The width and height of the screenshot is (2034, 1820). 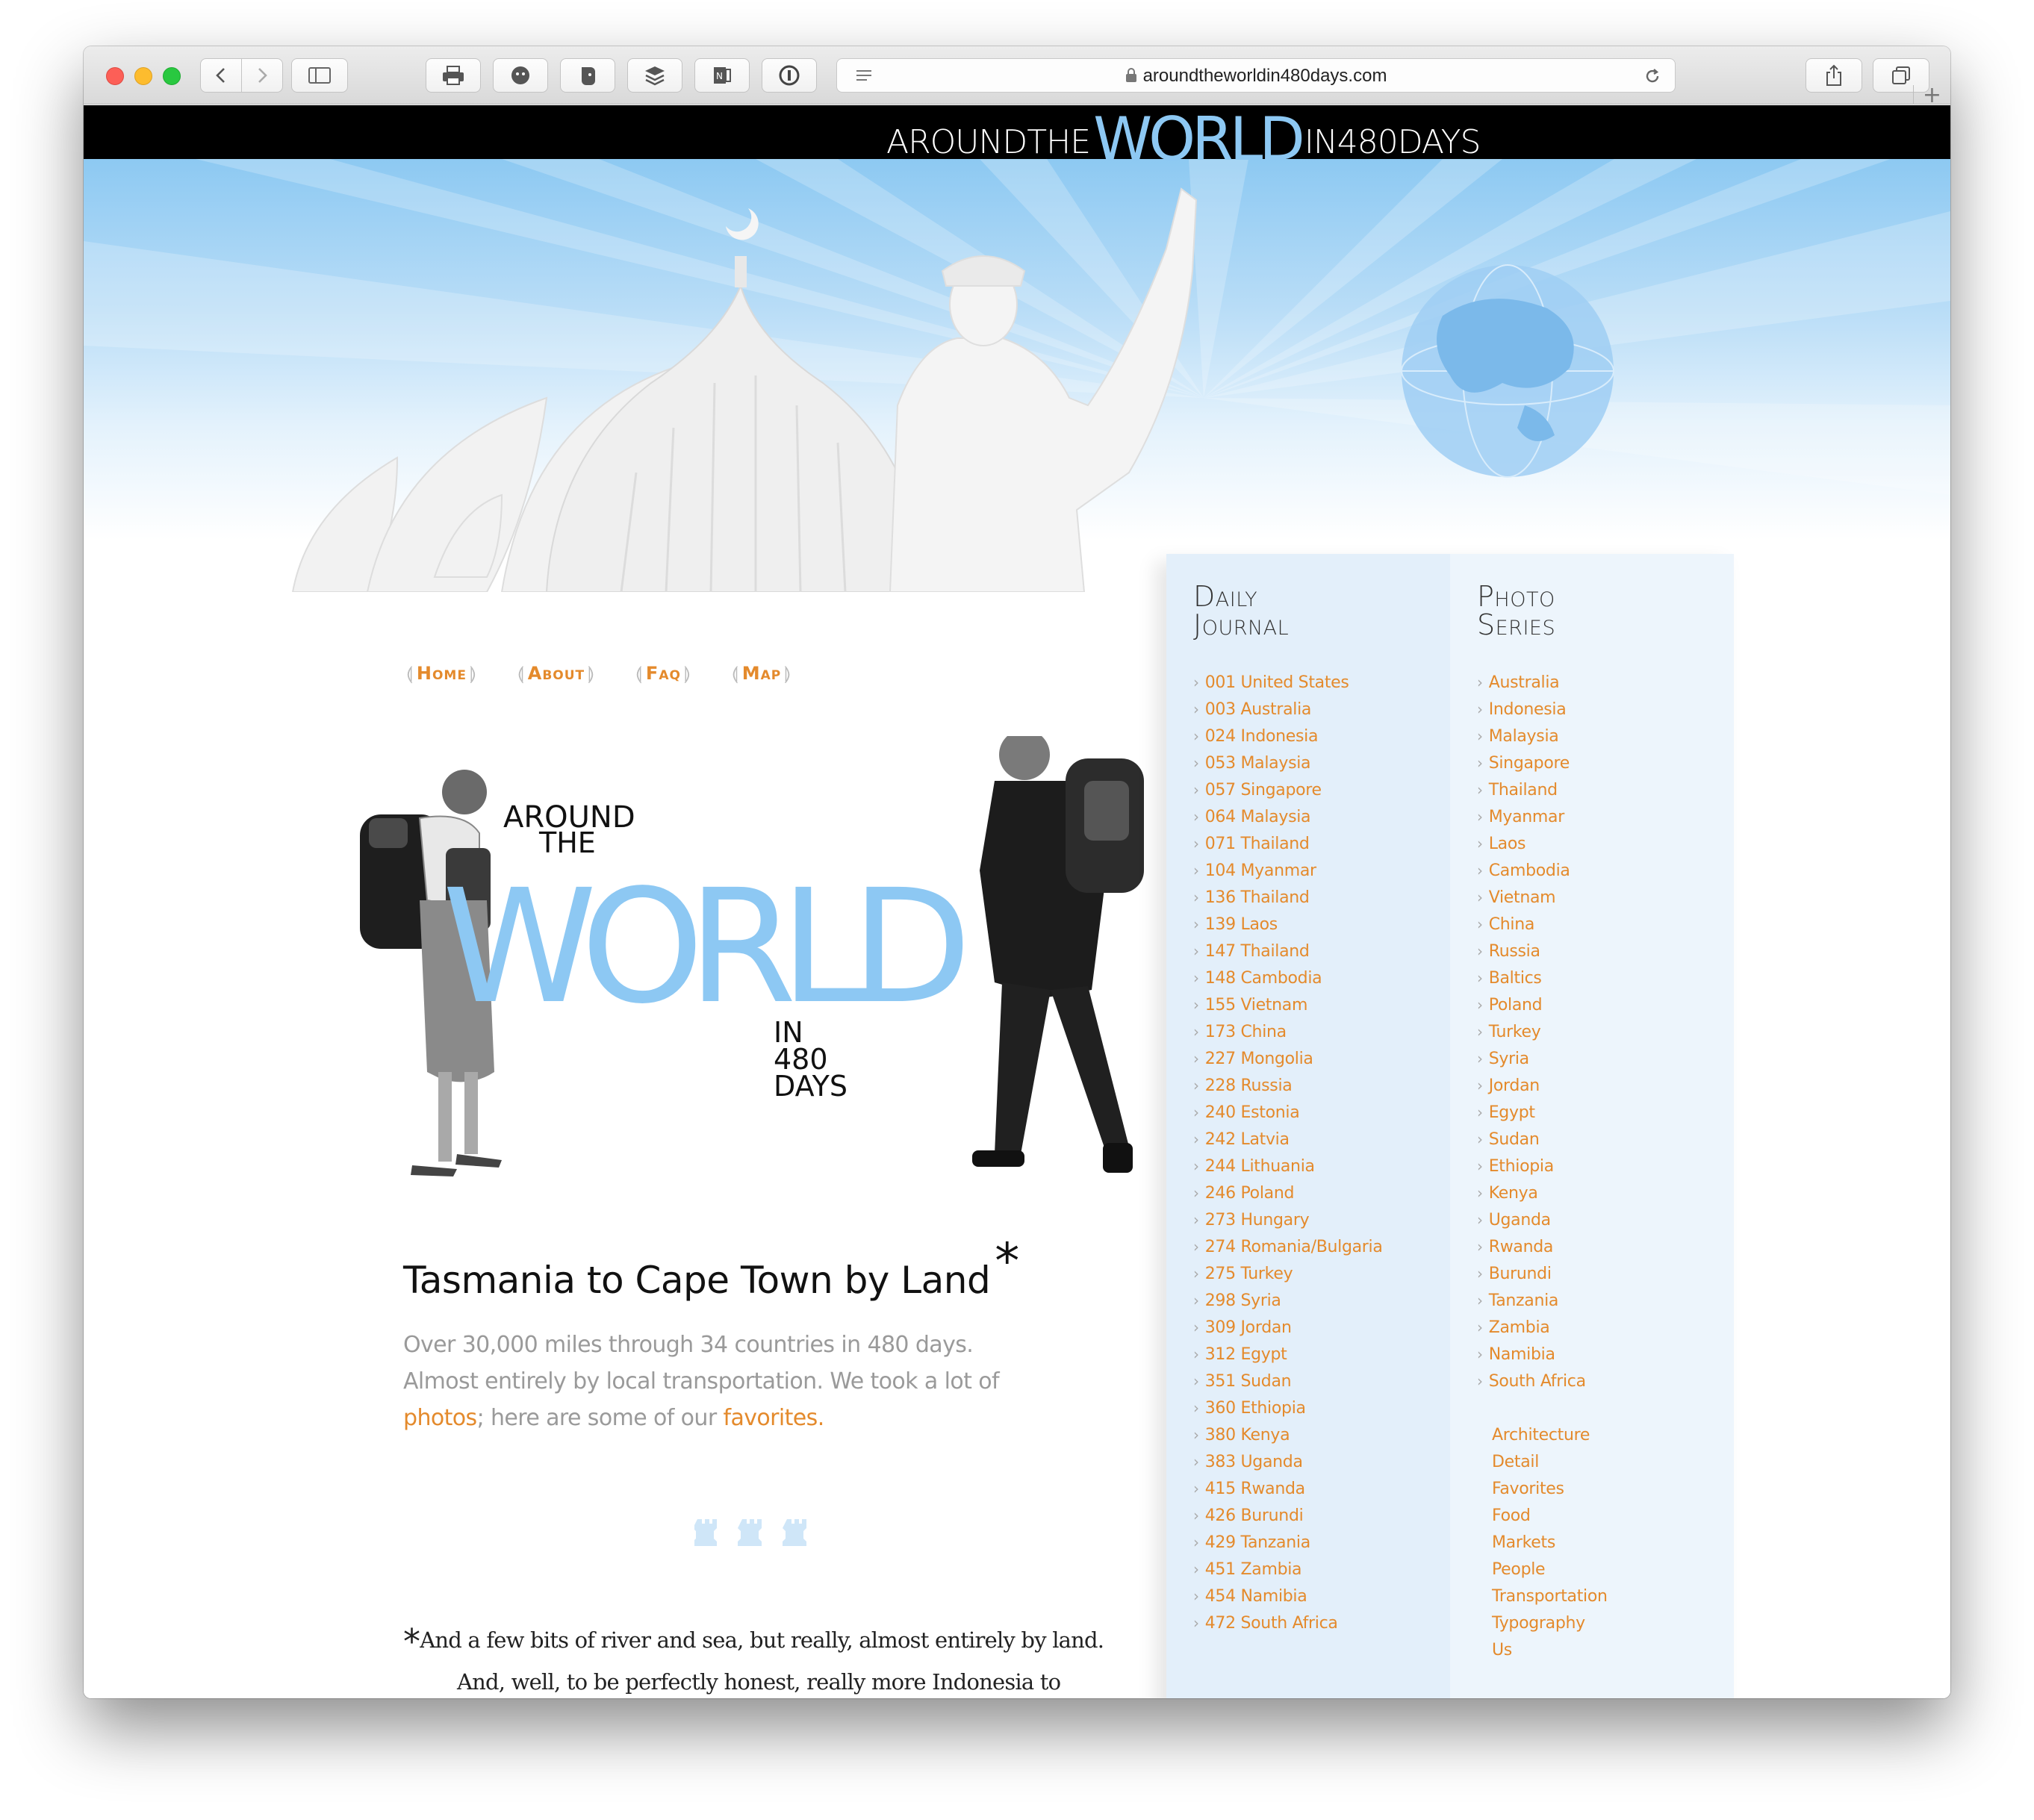 I want to click on journal-entry-link: › 228 Russia, so click(x=1288, y=1085).